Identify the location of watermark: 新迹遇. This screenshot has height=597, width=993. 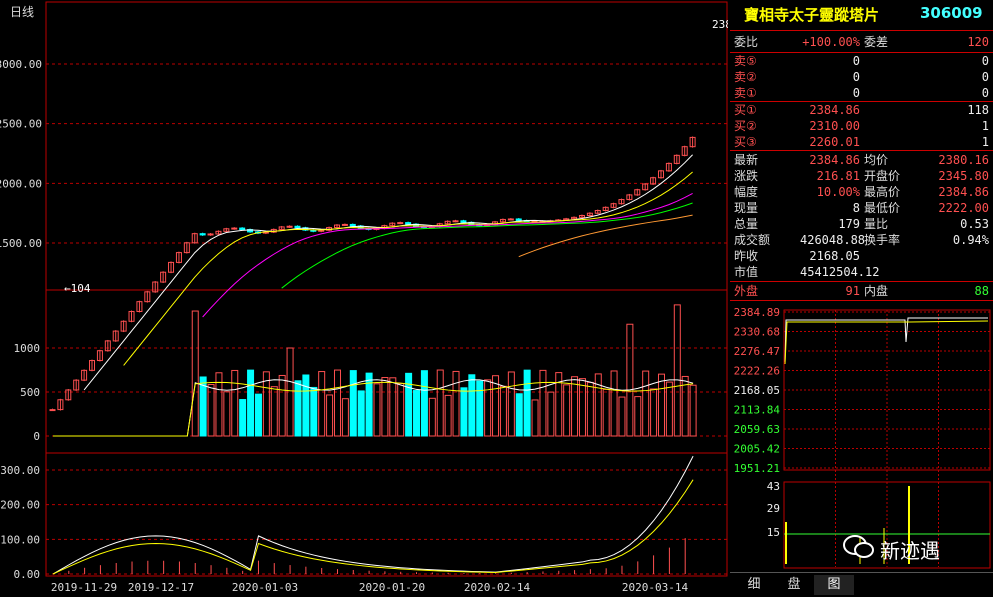
(910, 551).